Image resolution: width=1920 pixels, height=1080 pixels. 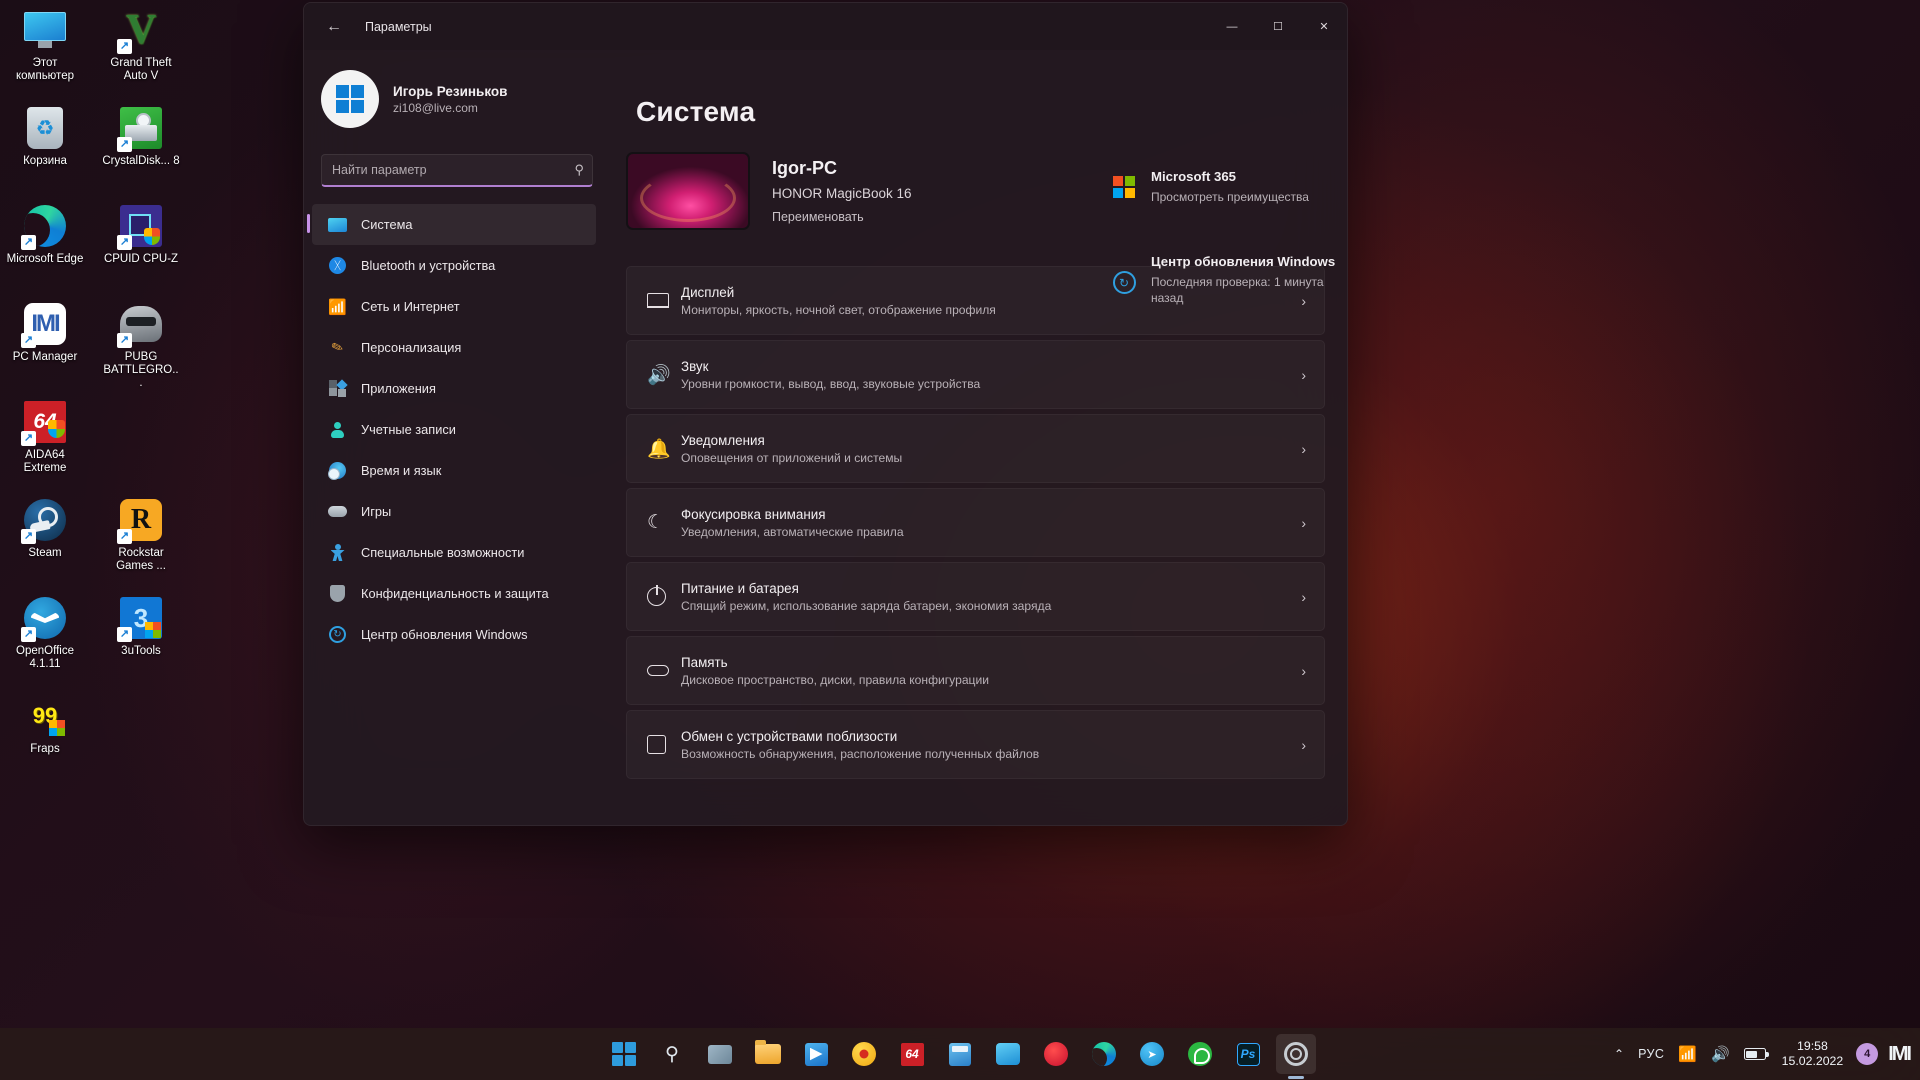 What do you see at coordinates (864, 1054) in the screenshot?
I see `yandex-browser-button` at bounding box center [864, 1054].